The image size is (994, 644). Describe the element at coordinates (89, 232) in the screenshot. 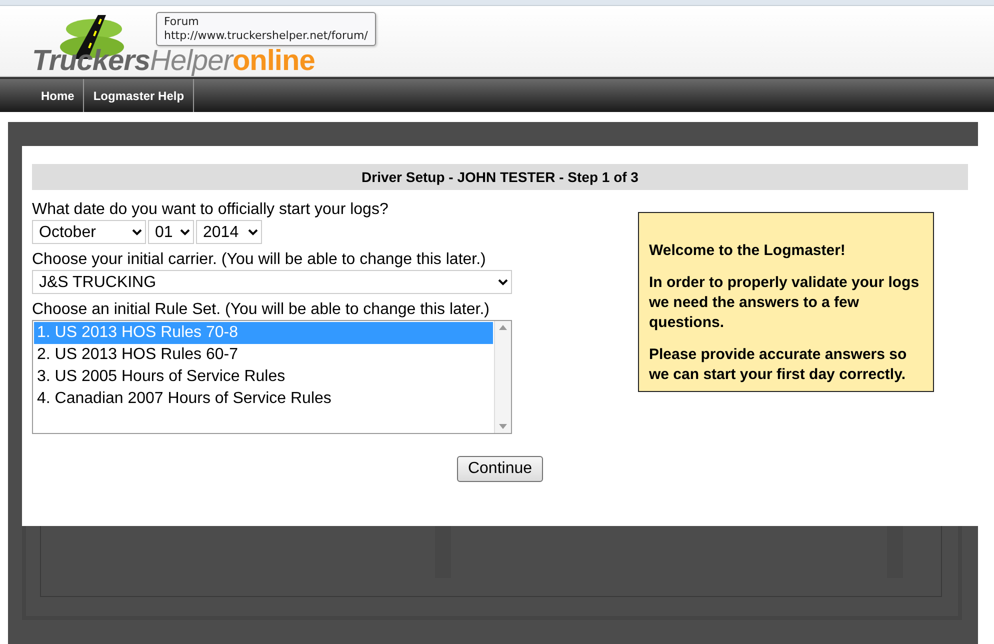

I see `month-dropdown: October` at that location.